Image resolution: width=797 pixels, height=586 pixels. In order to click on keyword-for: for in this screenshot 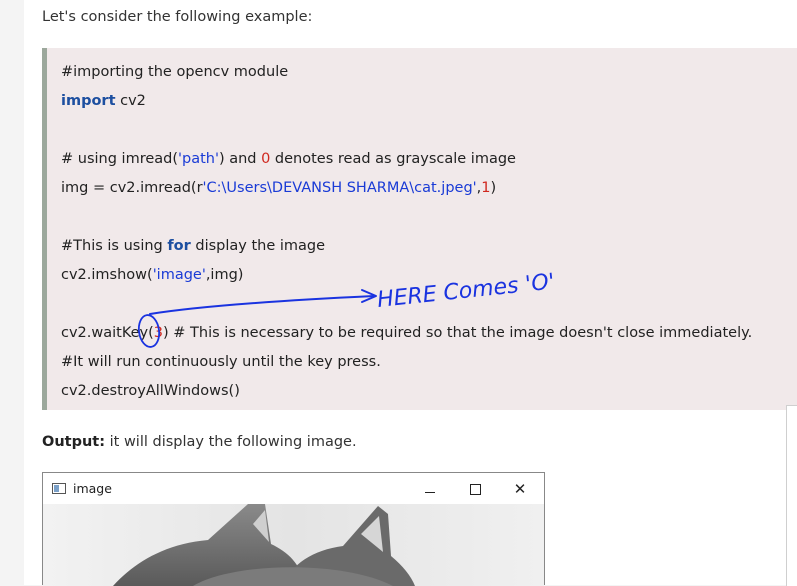, I will do `click(179, 246)`.